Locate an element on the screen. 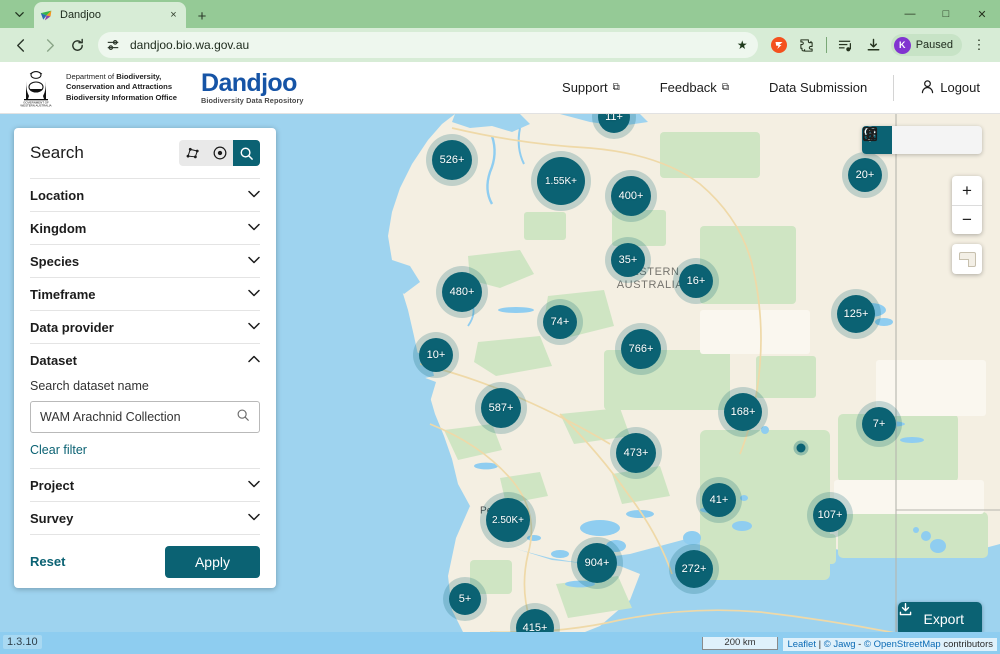 The width and height of the screenshot is (1000, 654). map-cluster-marker: 2.50K+ is located at coordinates (508, 520).